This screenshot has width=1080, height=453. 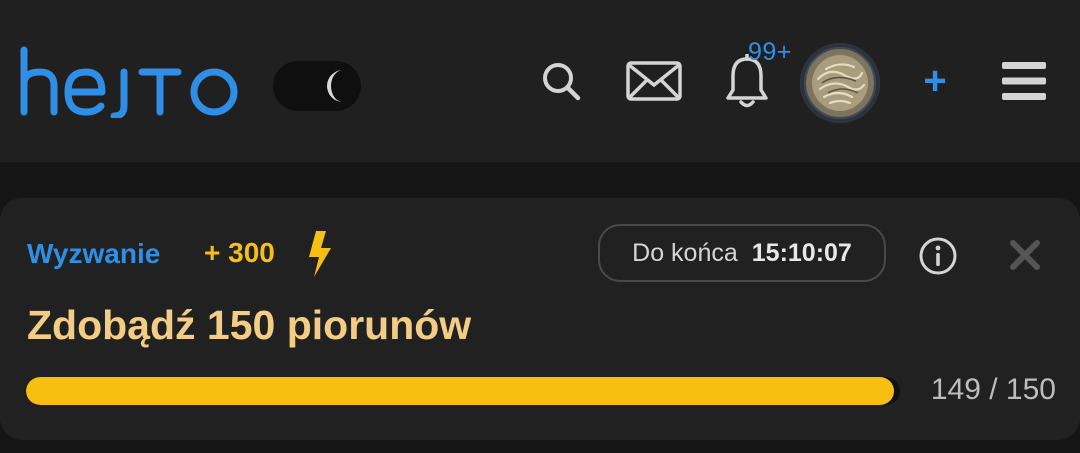 I want to click on moon-icon, so click(x=335, y=86).